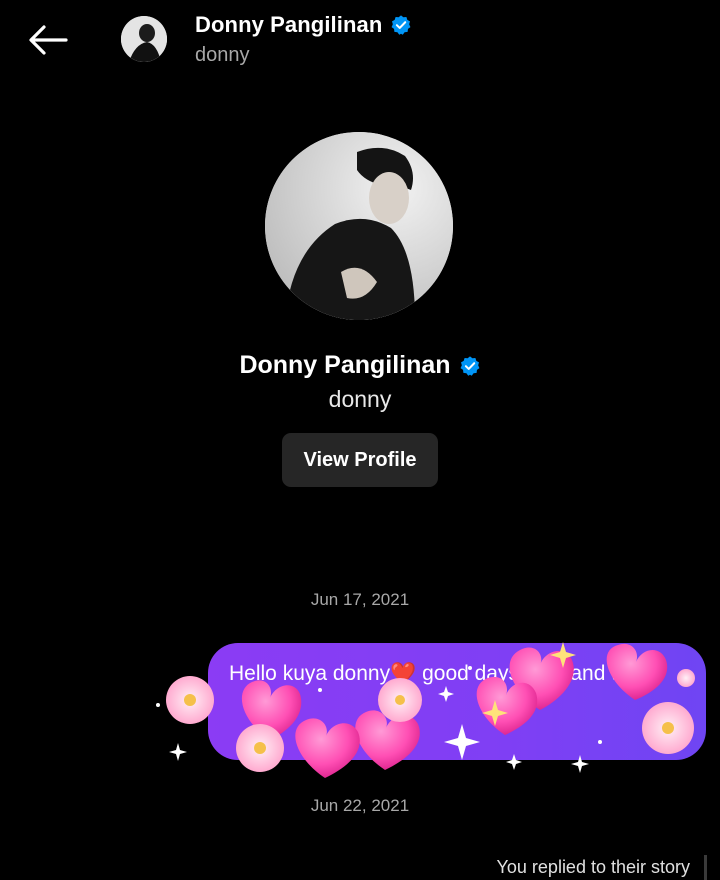 Image resolution: width=720 pixels, height=880 pixels. What do you see at coordinates (360, 40) in the screenshot?
I see `chat-header: Donny Pangilinan donny` at bounding box center [360, 40].